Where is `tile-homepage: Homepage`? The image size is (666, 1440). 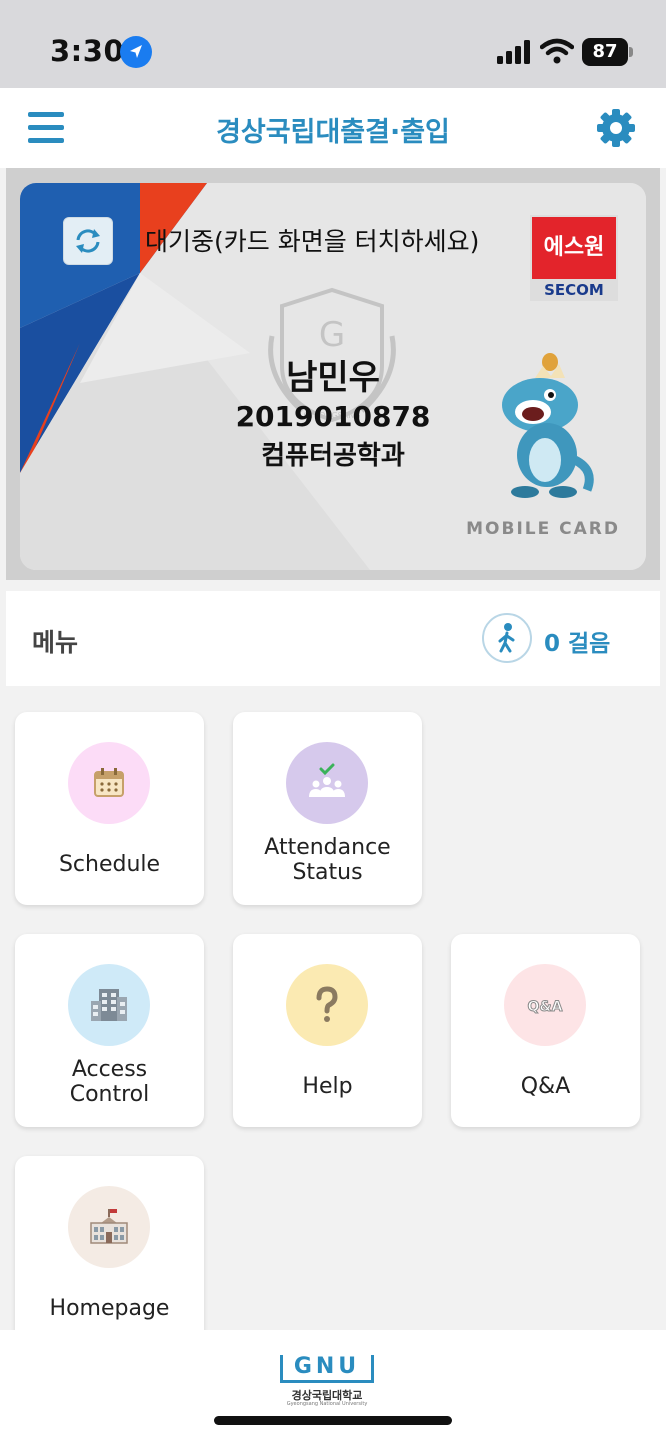 tile-homepage: Homepage is located at coordinates (109, 1252).